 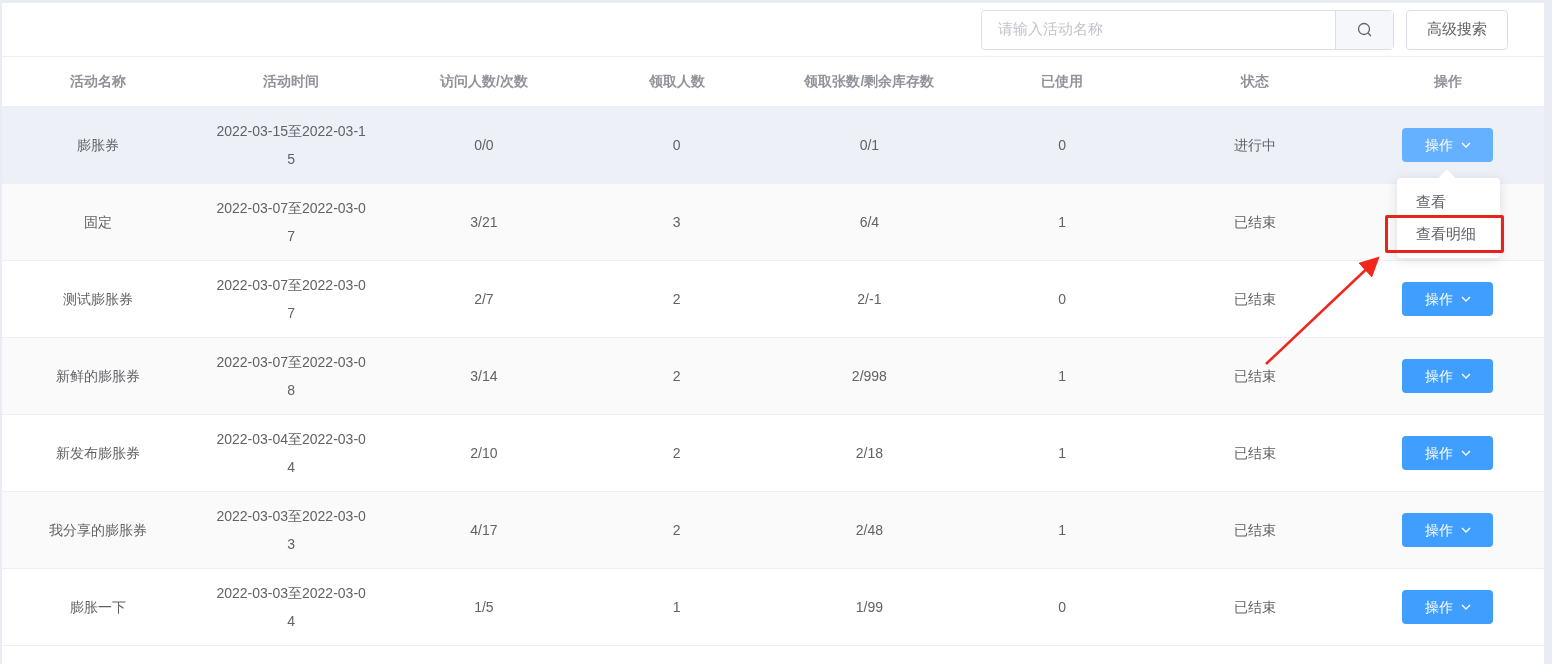 What do you see at coordinates (1447, 81) in the screenshot?
I see `column-header: 操作` at bounding box center [1447, 81].